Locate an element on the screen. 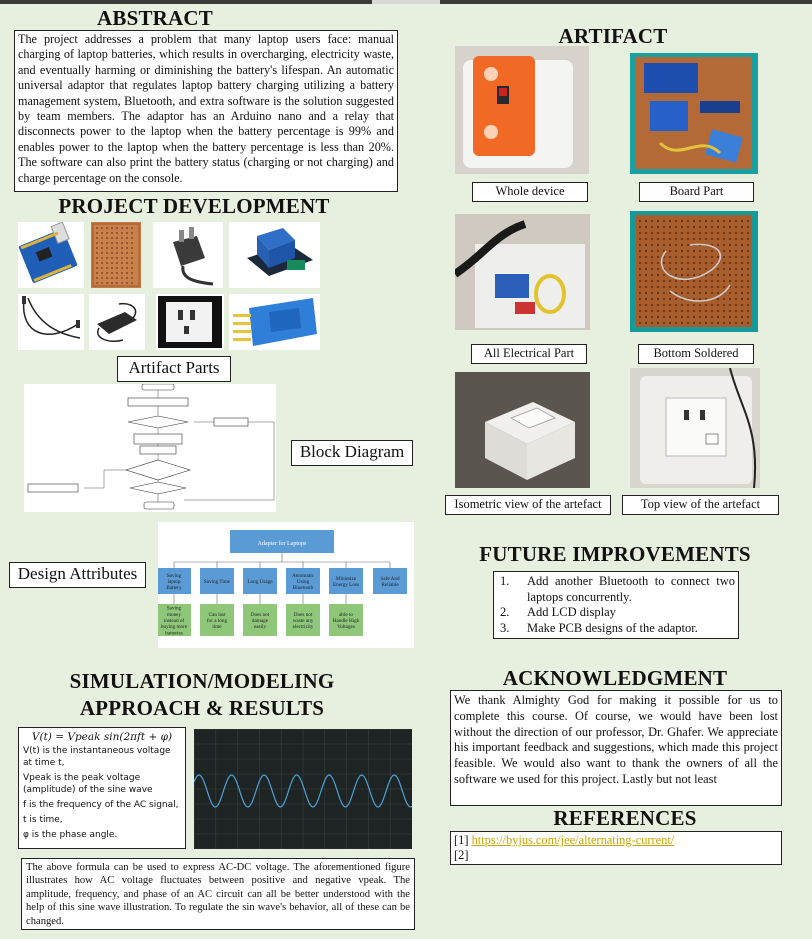 The width and height of the screenshot is (812, 939). photo-board-part is located at coordinates (694, 113).